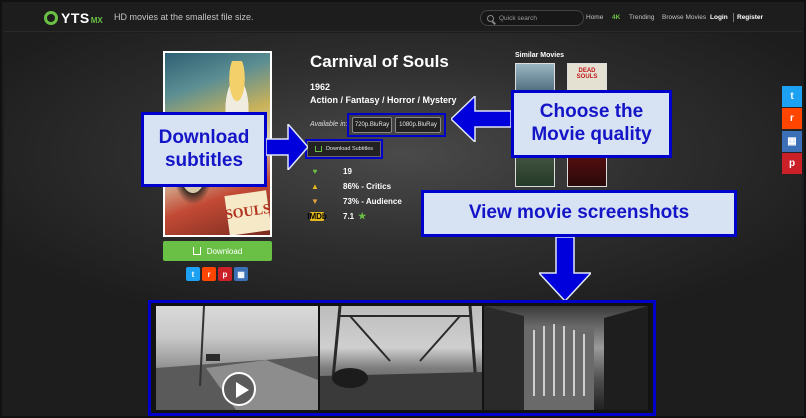 The height and width of the screenshot is (418, 806). I want to click on arrow-down-icon, so click(565, 269).